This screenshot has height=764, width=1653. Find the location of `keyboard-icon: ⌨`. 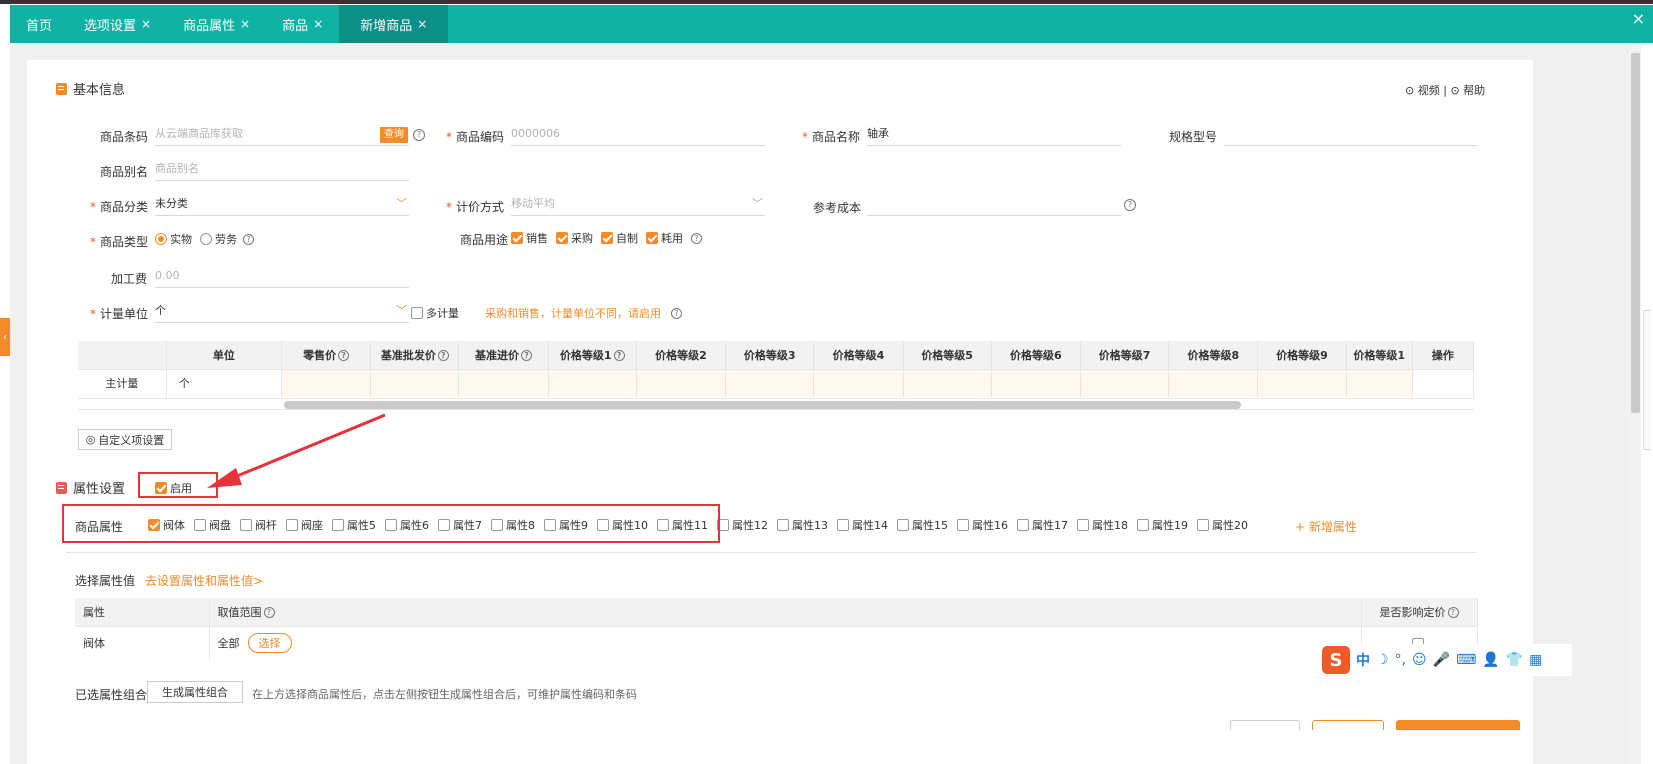

keyboard-icon: ⌨ is located at coordinates (1466, 660).